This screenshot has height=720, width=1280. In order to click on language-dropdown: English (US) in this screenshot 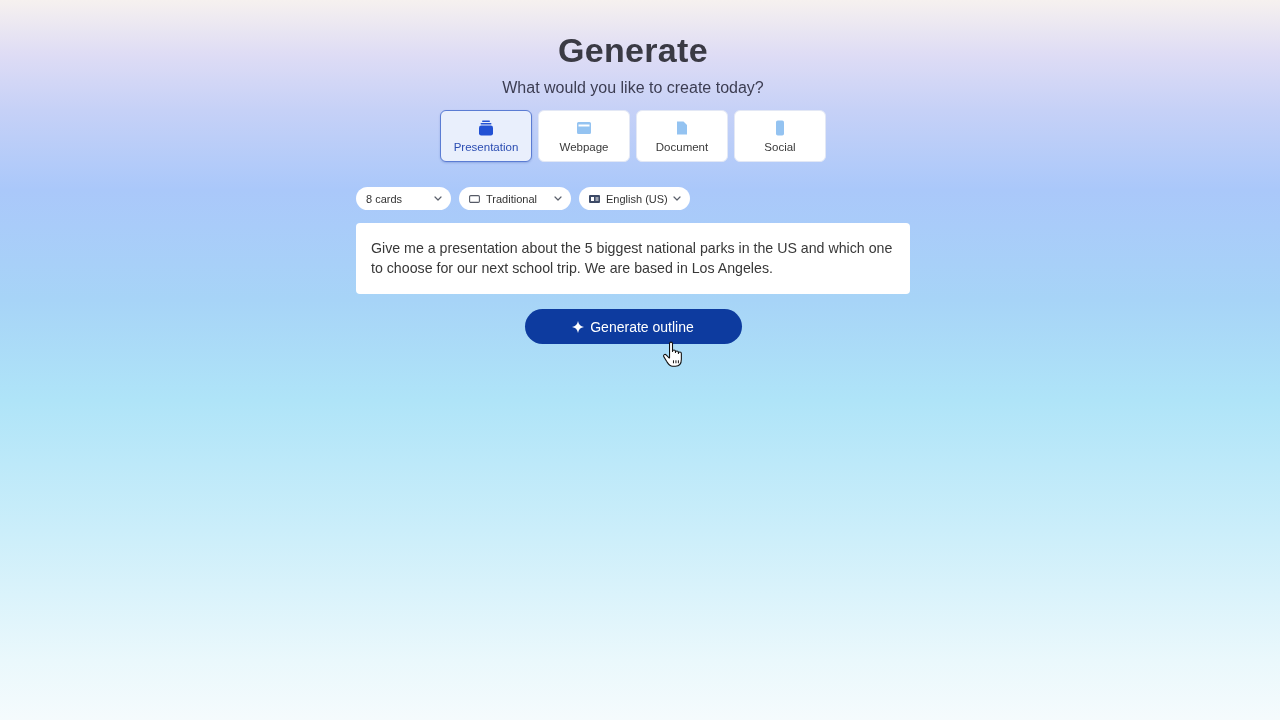, I will do `click(634, 198)`.